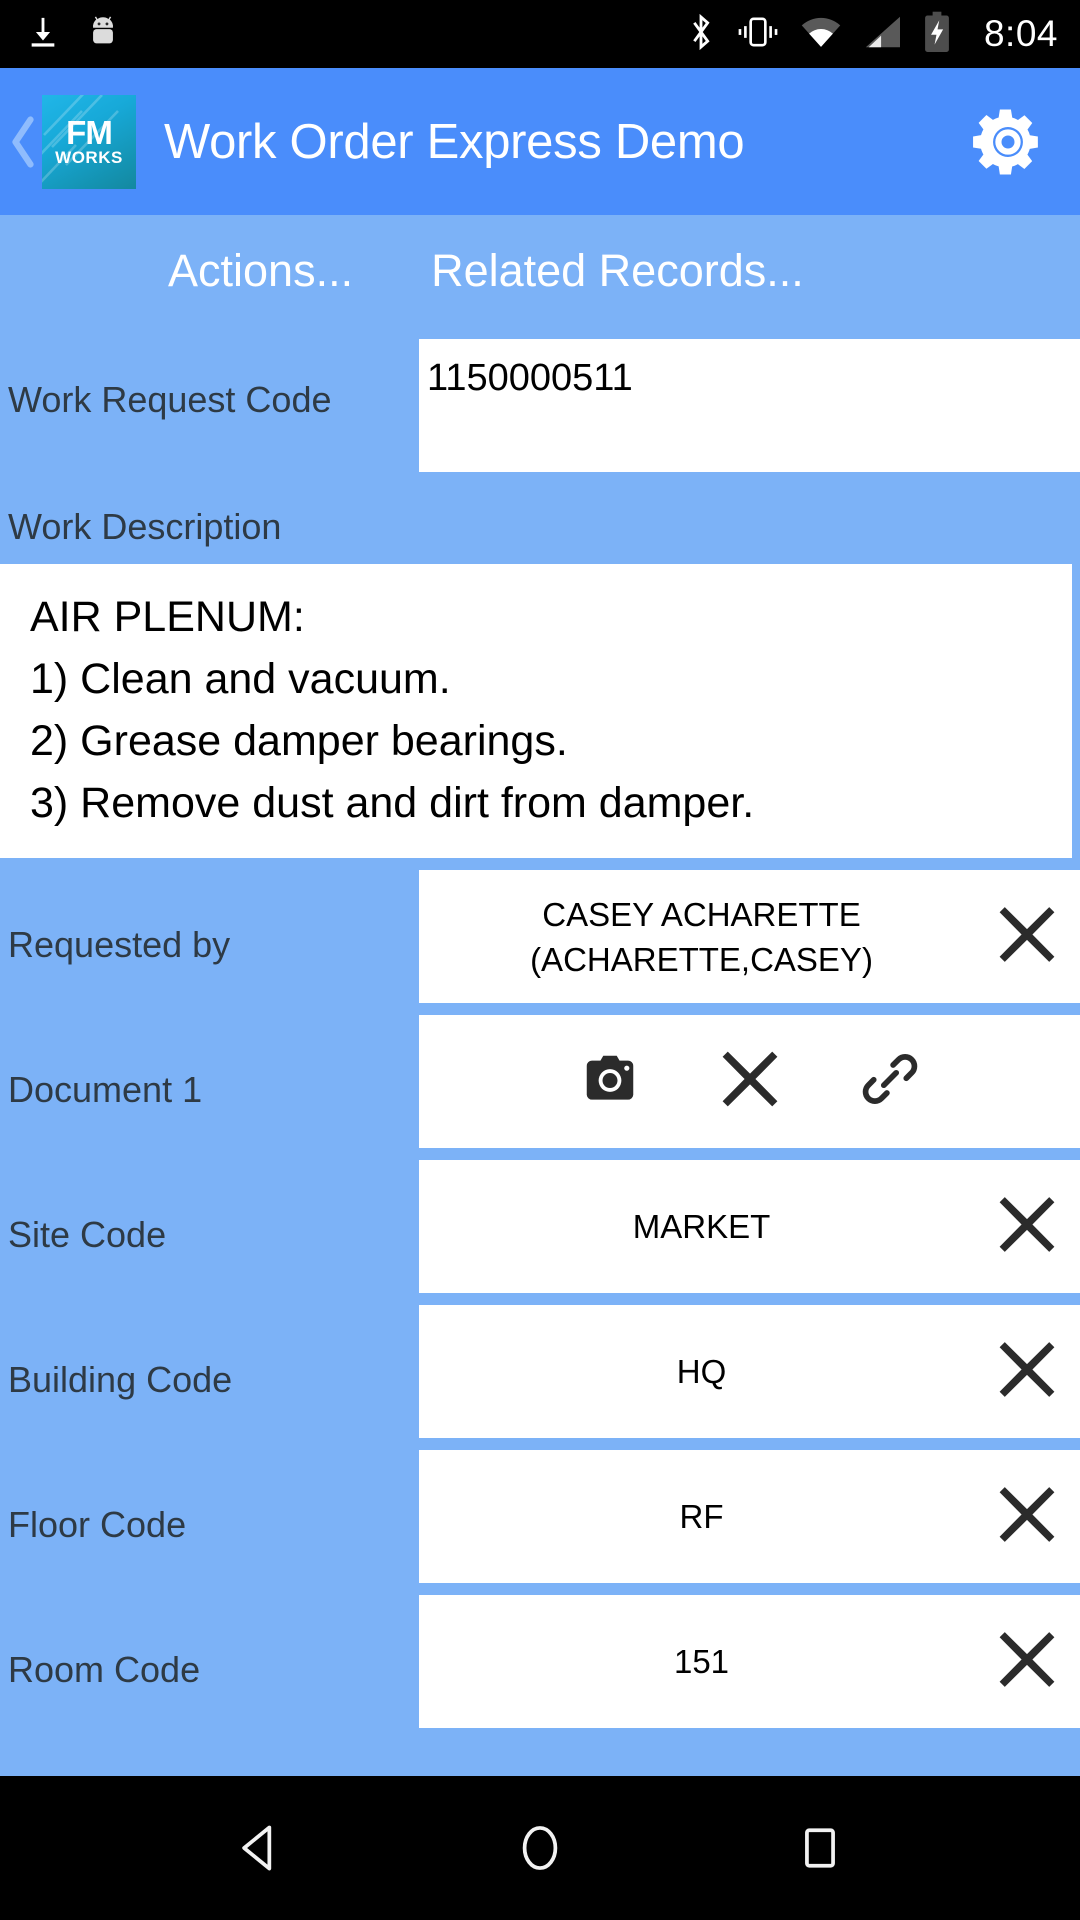 The height and width of the screenshot is (1920, 1080). I want to click on nav-recents-button, so click(820, 1848).